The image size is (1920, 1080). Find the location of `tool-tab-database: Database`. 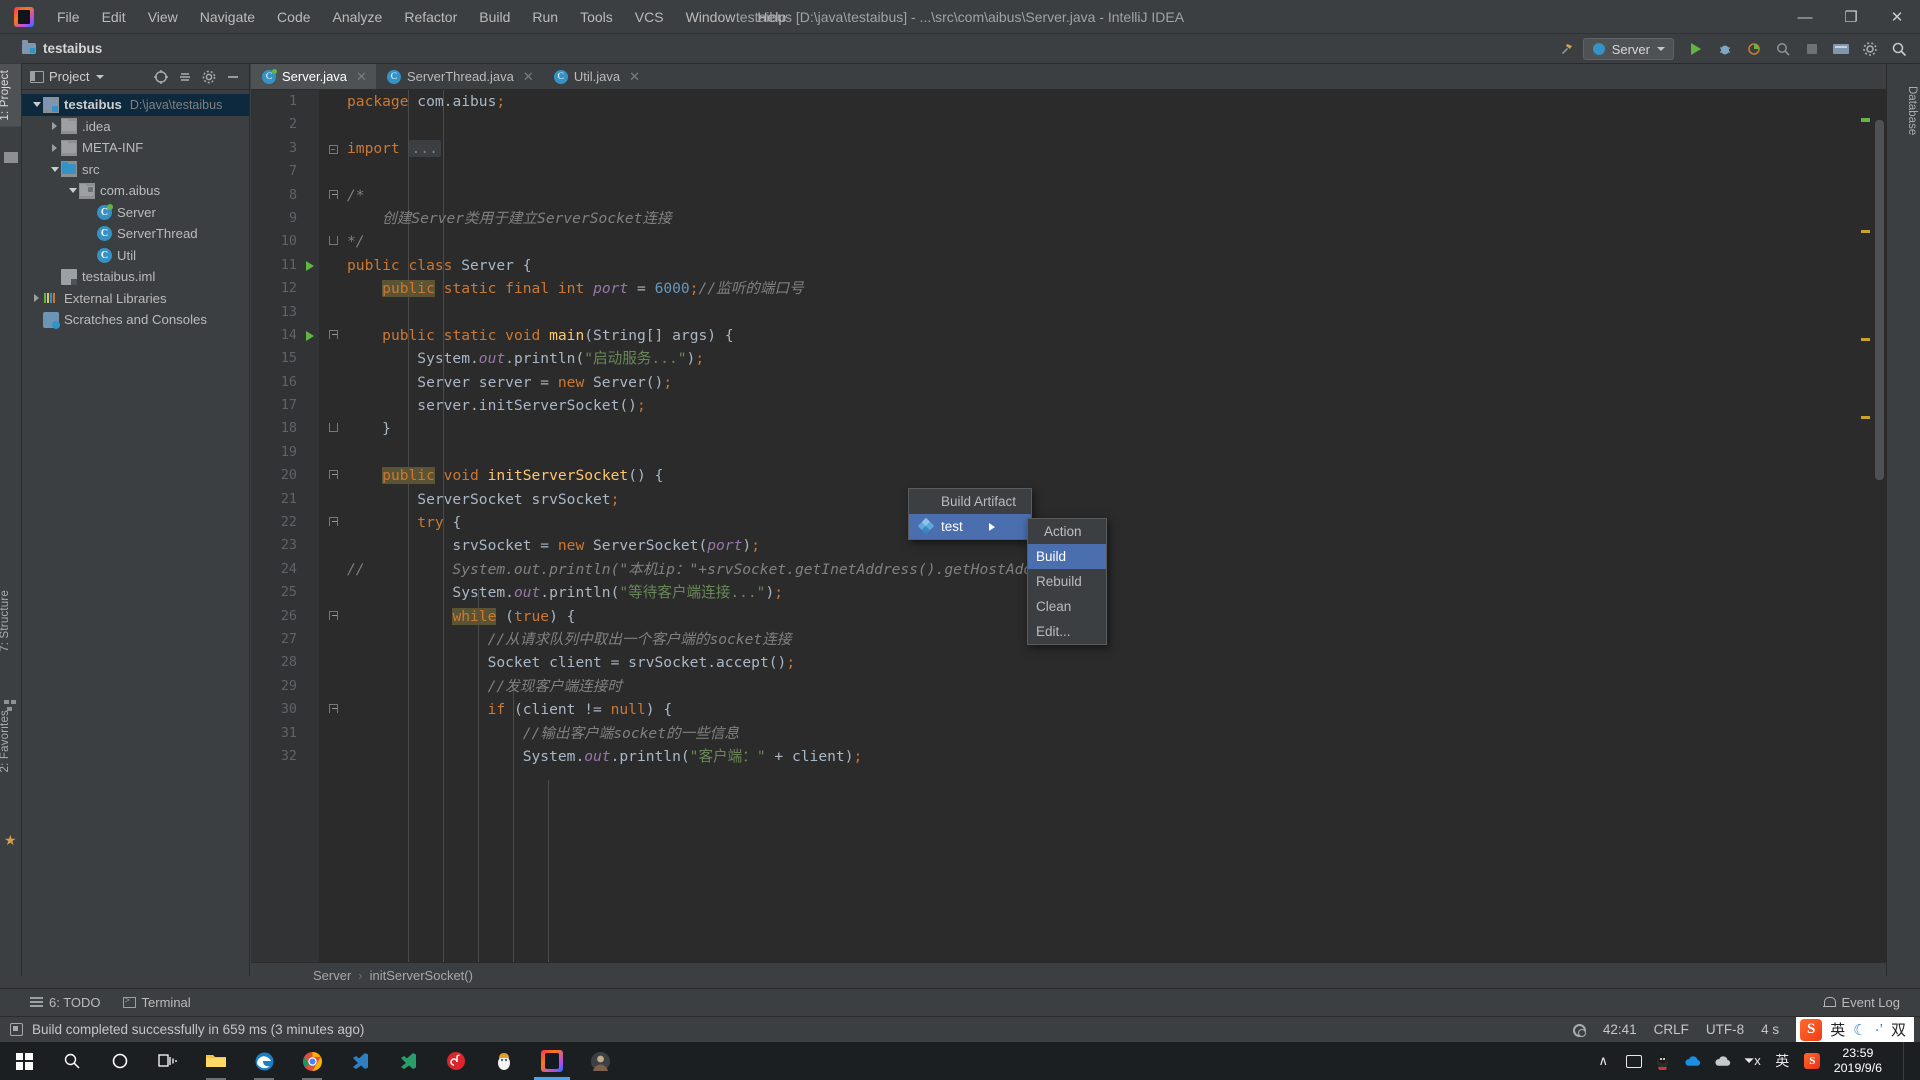

tool-tab-database: Database is located at coordinates (1907, 110).